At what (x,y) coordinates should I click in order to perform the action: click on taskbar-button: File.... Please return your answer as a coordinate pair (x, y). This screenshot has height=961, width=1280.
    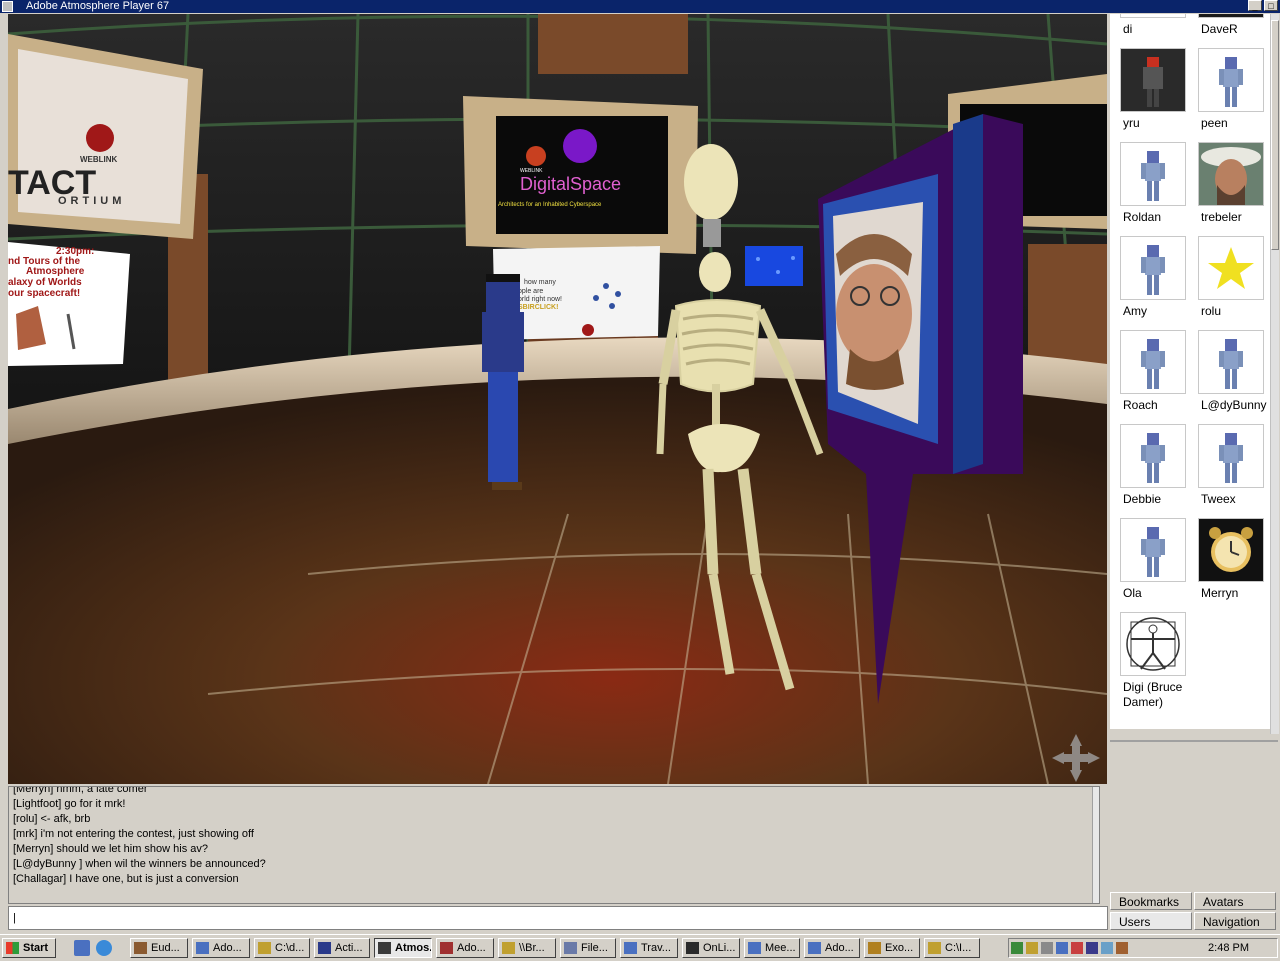
    Looking at the image, I should click on (588, 948).